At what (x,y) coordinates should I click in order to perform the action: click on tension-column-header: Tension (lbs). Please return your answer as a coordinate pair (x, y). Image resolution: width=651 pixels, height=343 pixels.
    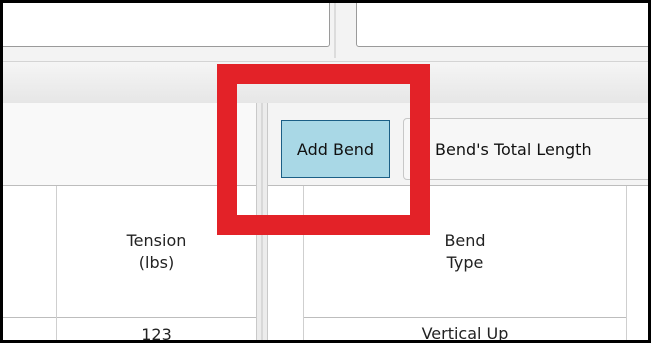
    Looking at the image, I should click on (156, 252).